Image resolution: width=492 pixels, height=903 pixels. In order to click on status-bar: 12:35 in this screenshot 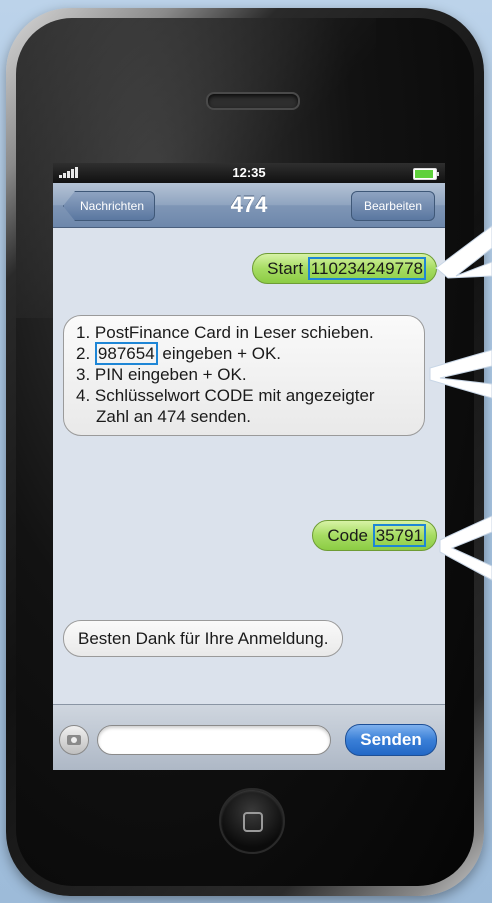, I will do `click(249, 173)`.